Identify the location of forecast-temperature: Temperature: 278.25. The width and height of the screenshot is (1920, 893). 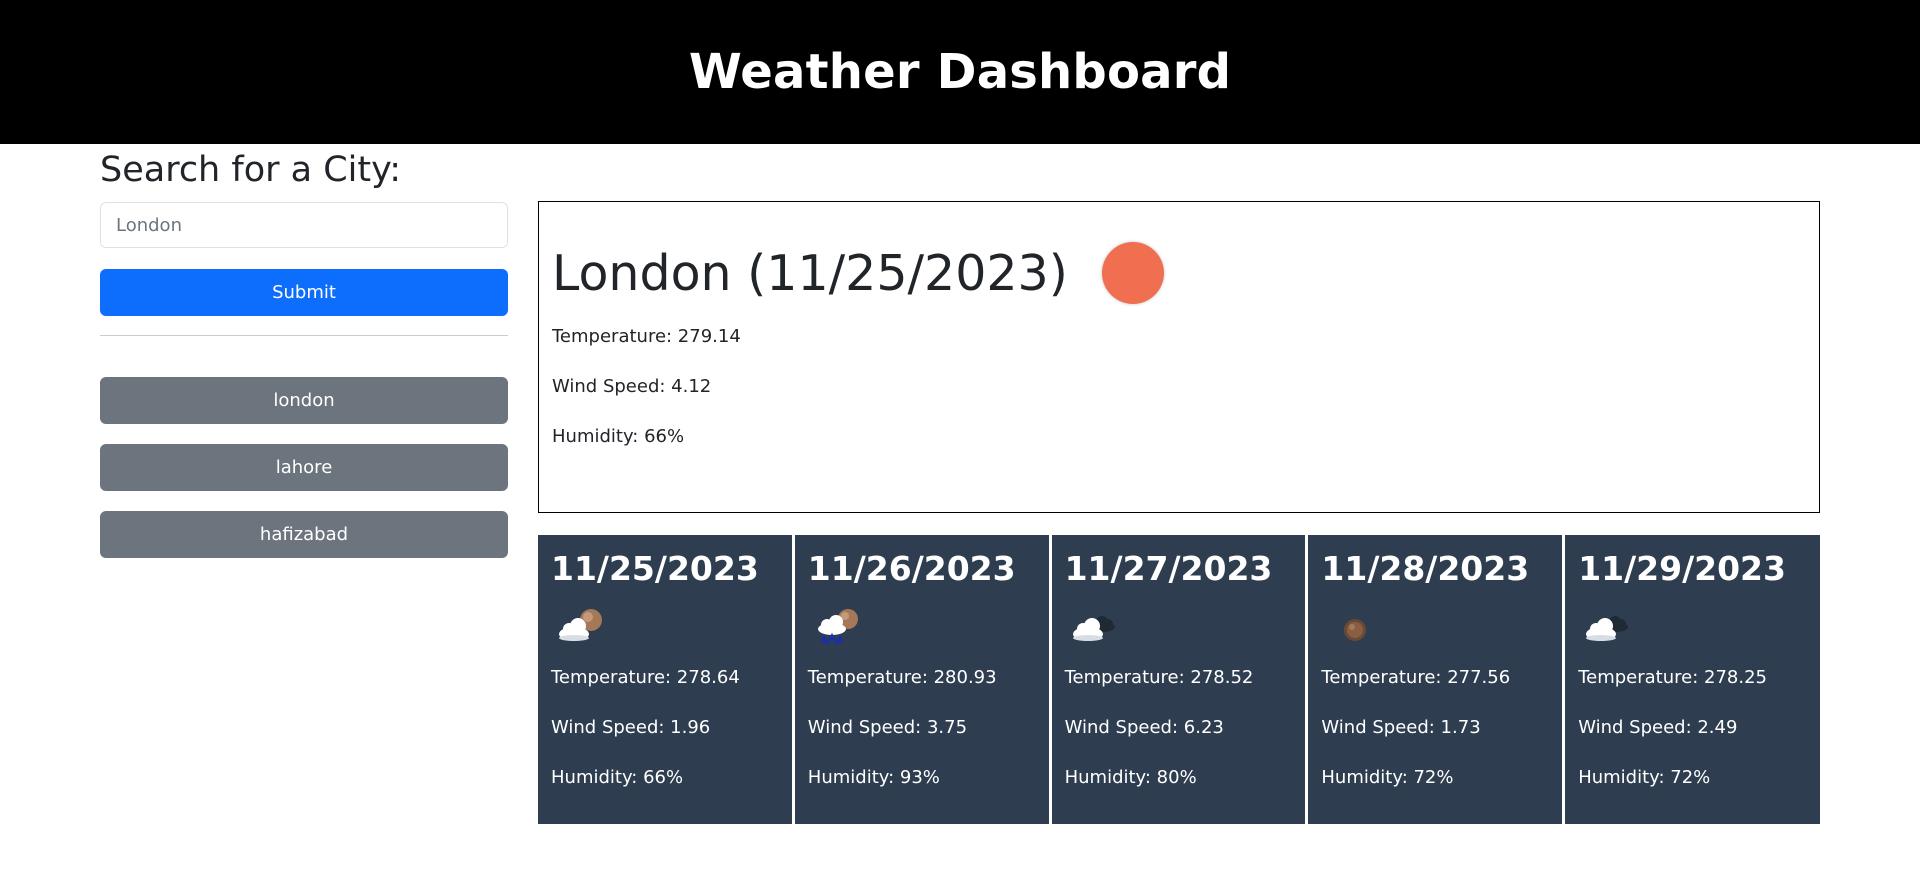
(1672, 677).